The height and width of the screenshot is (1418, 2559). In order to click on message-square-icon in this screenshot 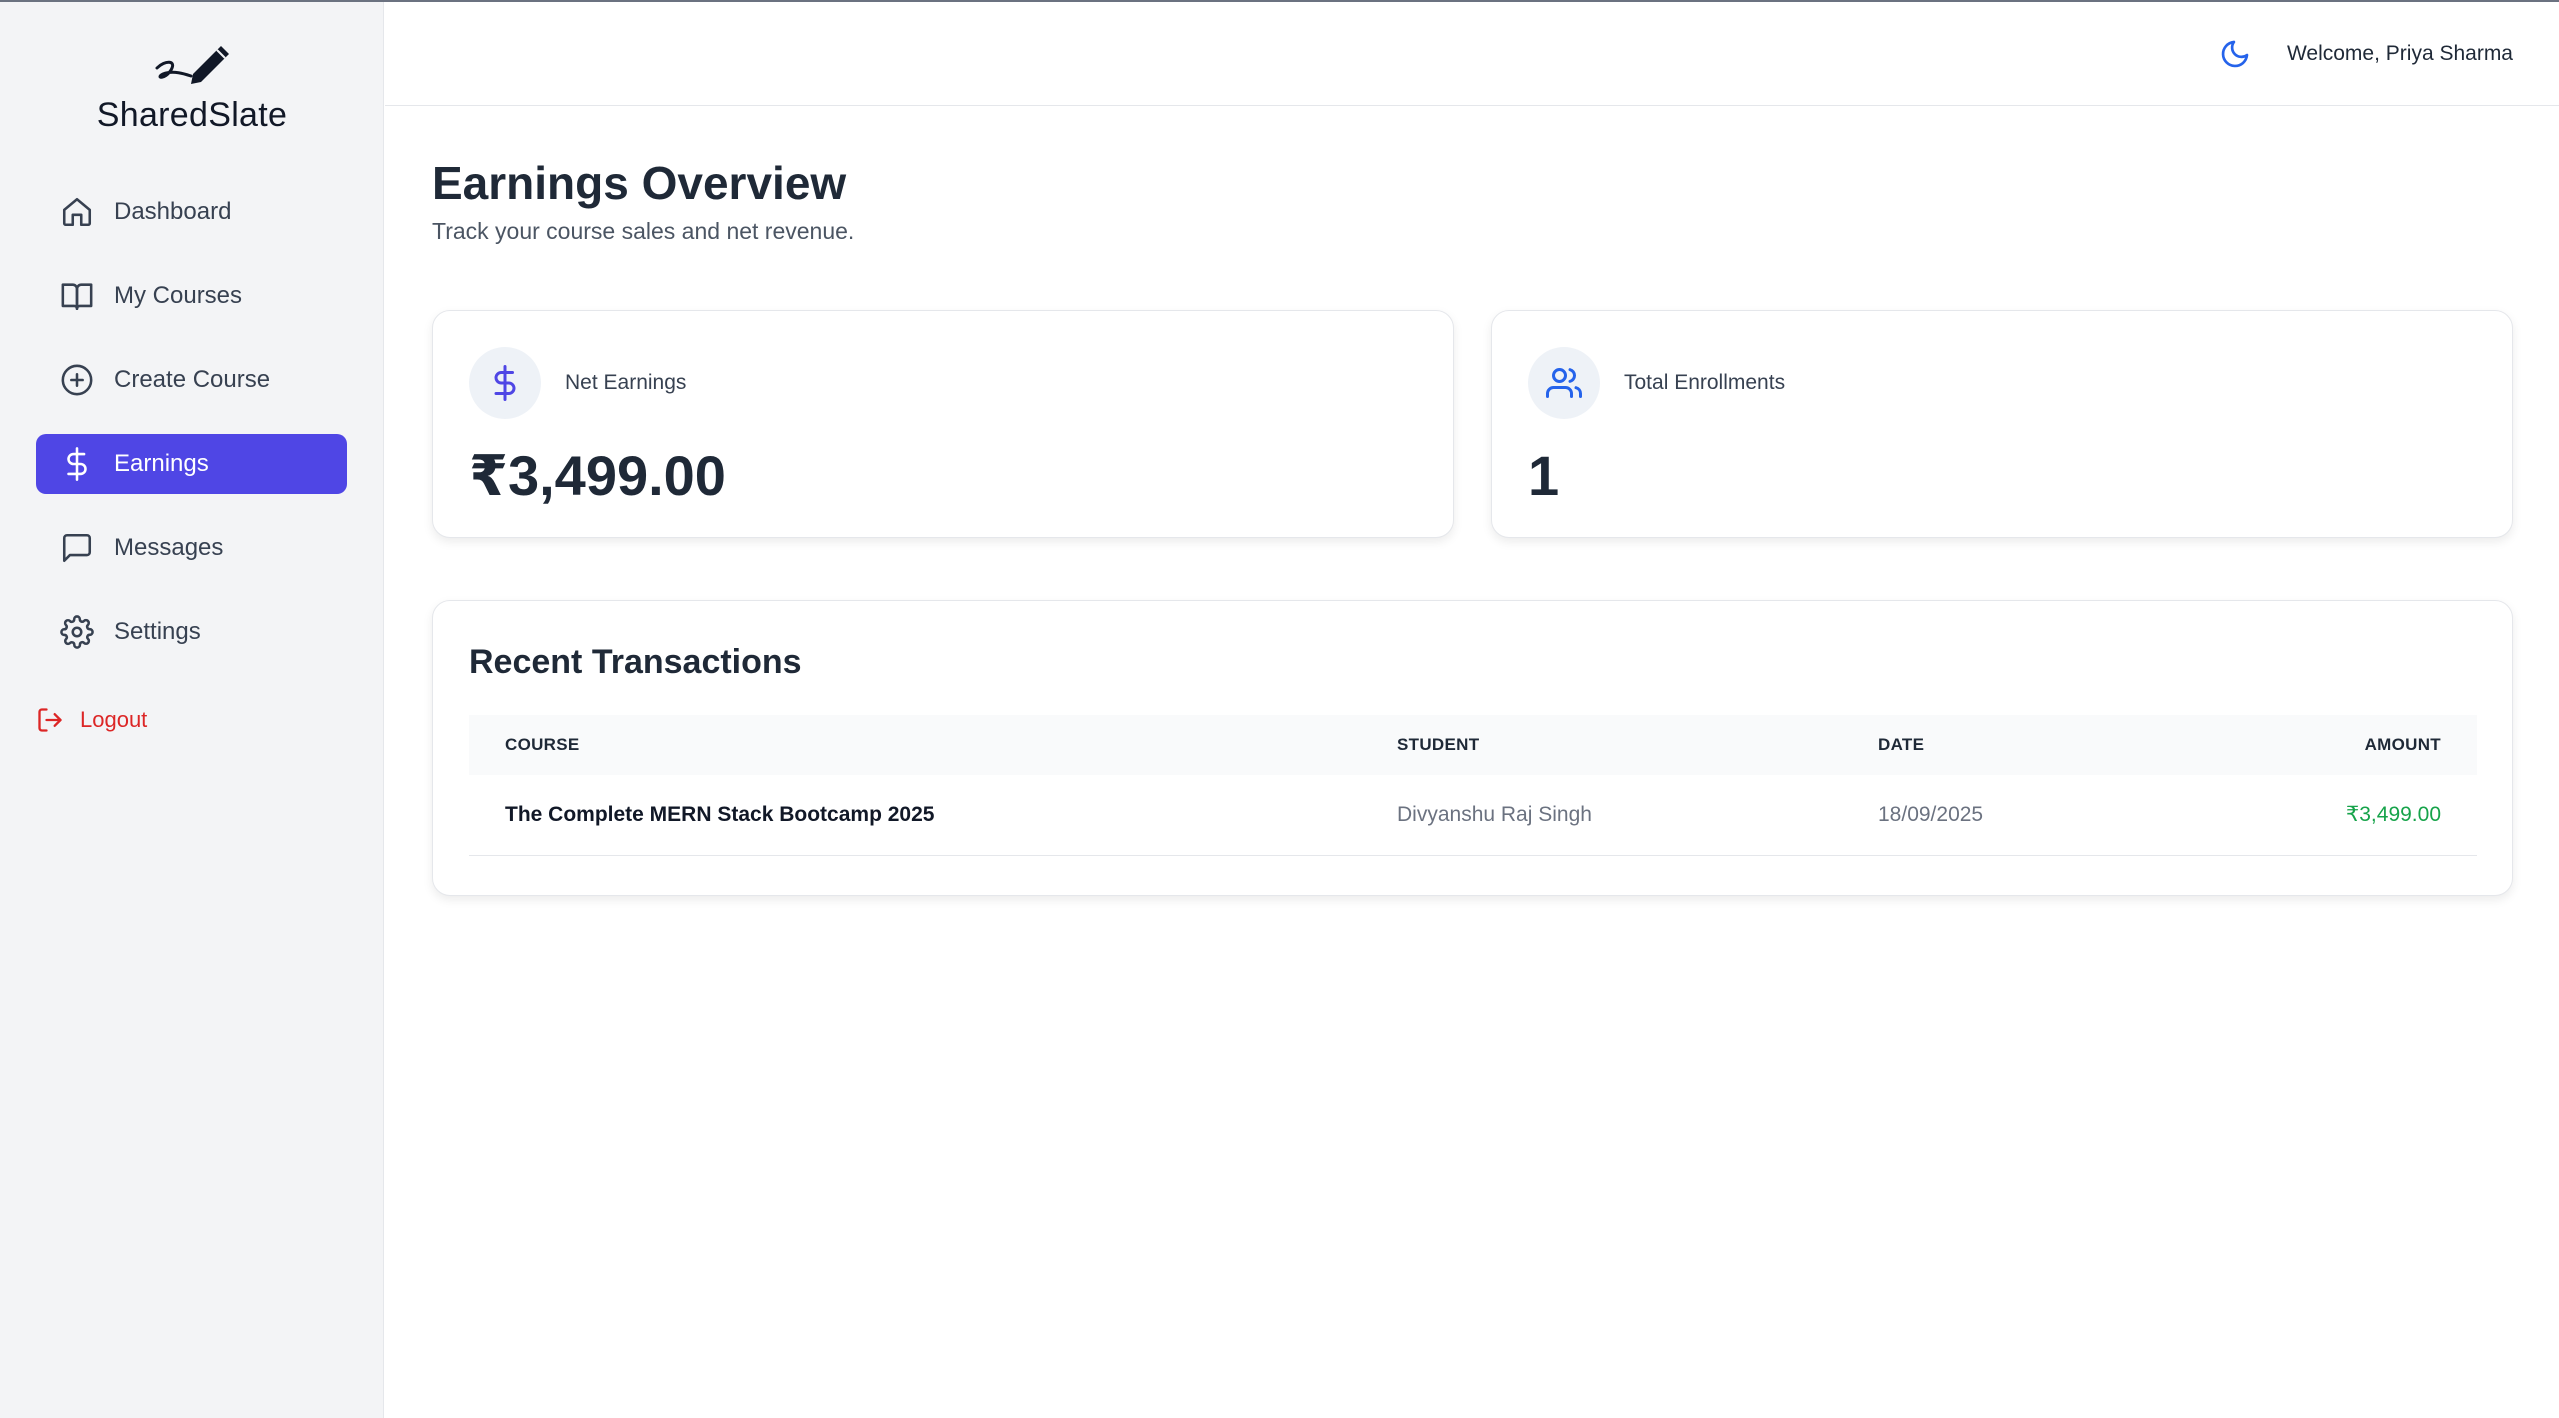, I will do `click(77, 548)`.